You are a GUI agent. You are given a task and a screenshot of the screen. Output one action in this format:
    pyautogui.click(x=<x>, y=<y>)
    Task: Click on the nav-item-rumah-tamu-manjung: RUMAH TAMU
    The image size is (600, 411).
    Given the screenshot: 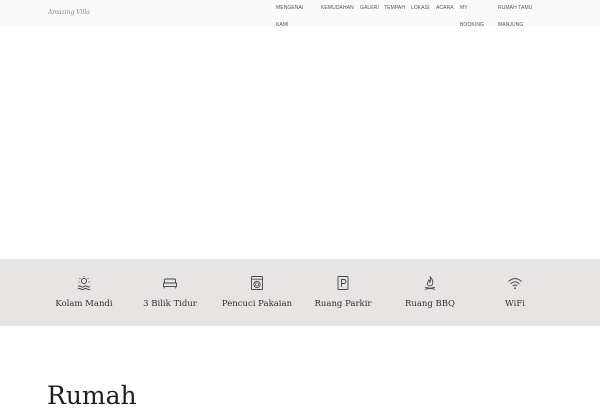 What is the action you would take?
    pyautogui.click(x=515, y=8)
    